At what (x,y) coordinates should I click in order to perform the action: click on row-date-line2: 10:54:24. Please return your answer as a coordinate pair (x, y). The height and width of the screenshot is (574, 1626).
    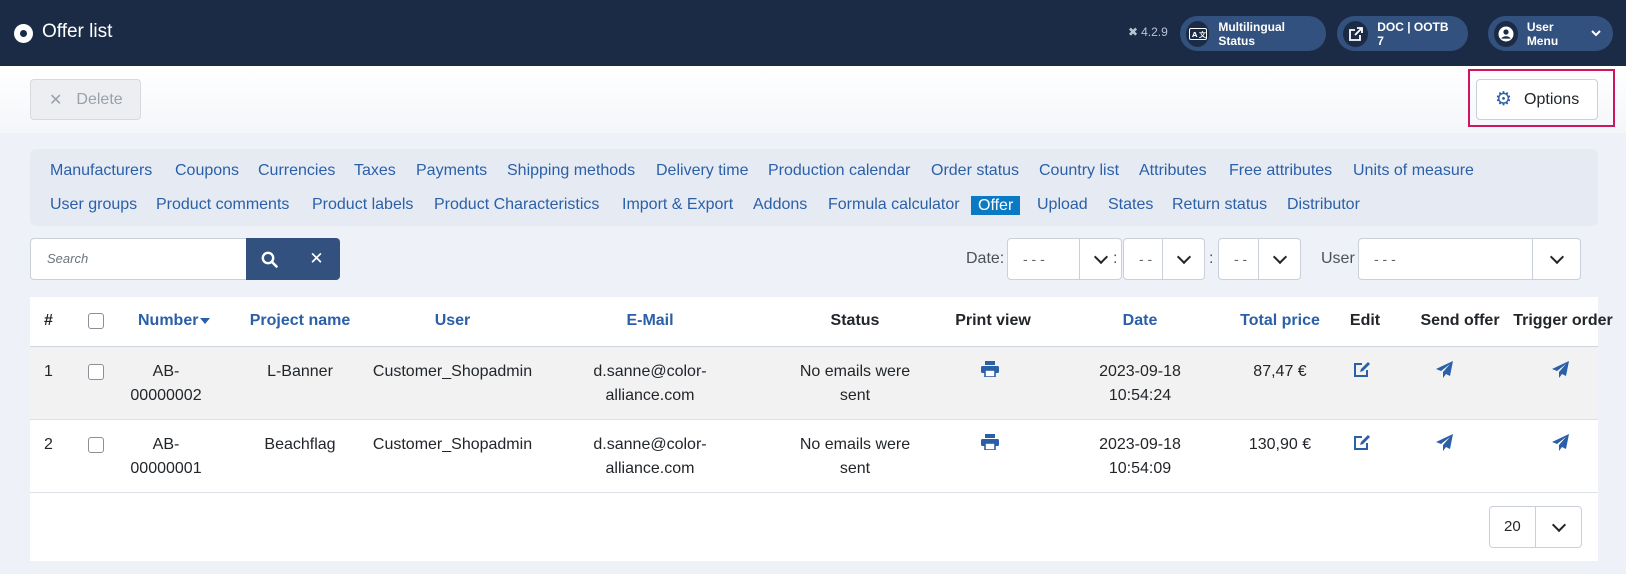
    Looking at the image, I should click on (1140, 395).